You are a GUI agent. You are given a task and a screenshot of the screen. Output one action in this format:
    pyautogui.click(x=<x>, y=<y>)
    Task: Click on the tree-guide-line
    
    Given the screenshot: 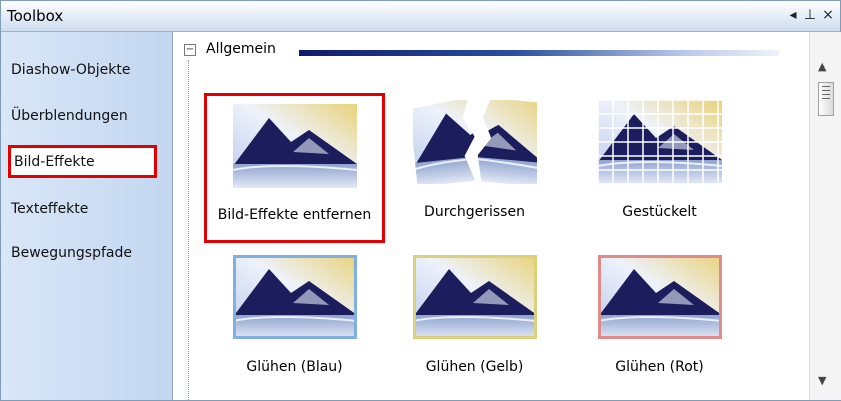 What is the action you would take?
    pyautogui.click(x=188, y=230)
    